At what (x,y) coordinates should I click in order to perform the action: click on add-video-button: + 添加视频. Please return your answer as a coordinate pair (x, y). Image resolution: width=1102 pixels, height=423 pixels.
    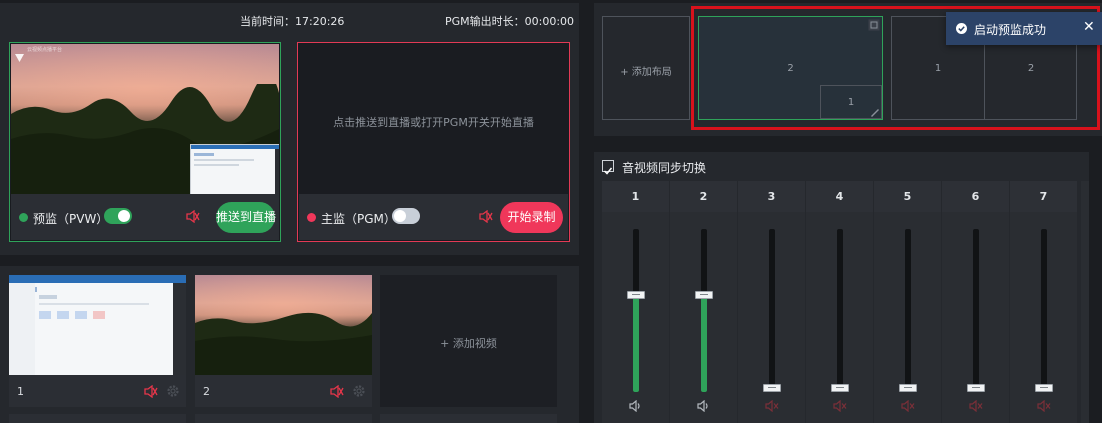
    Looking at the image, I should click on (468, 341).